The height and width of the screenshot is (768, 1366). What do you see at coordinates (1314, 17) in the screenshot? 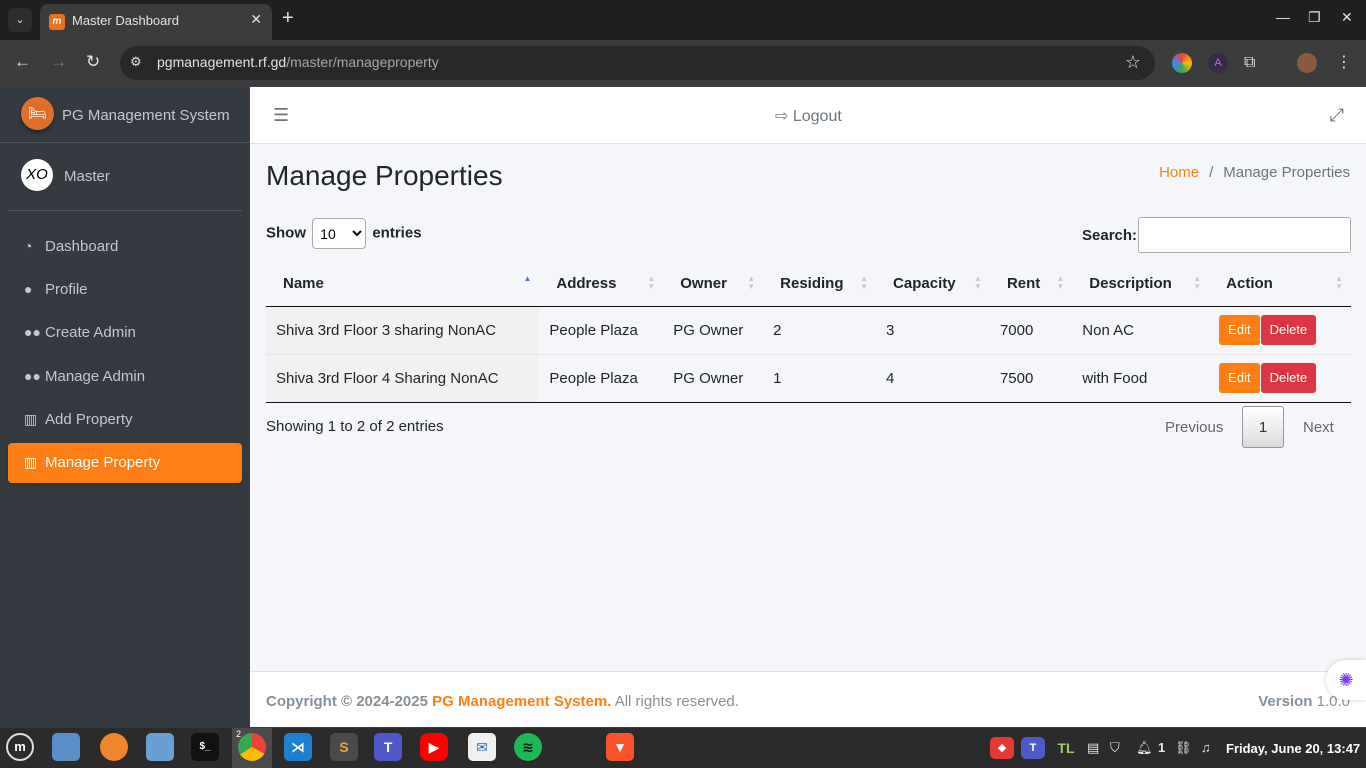
I see `maximize-icon: ❐` at bounding box center [1314, 17].